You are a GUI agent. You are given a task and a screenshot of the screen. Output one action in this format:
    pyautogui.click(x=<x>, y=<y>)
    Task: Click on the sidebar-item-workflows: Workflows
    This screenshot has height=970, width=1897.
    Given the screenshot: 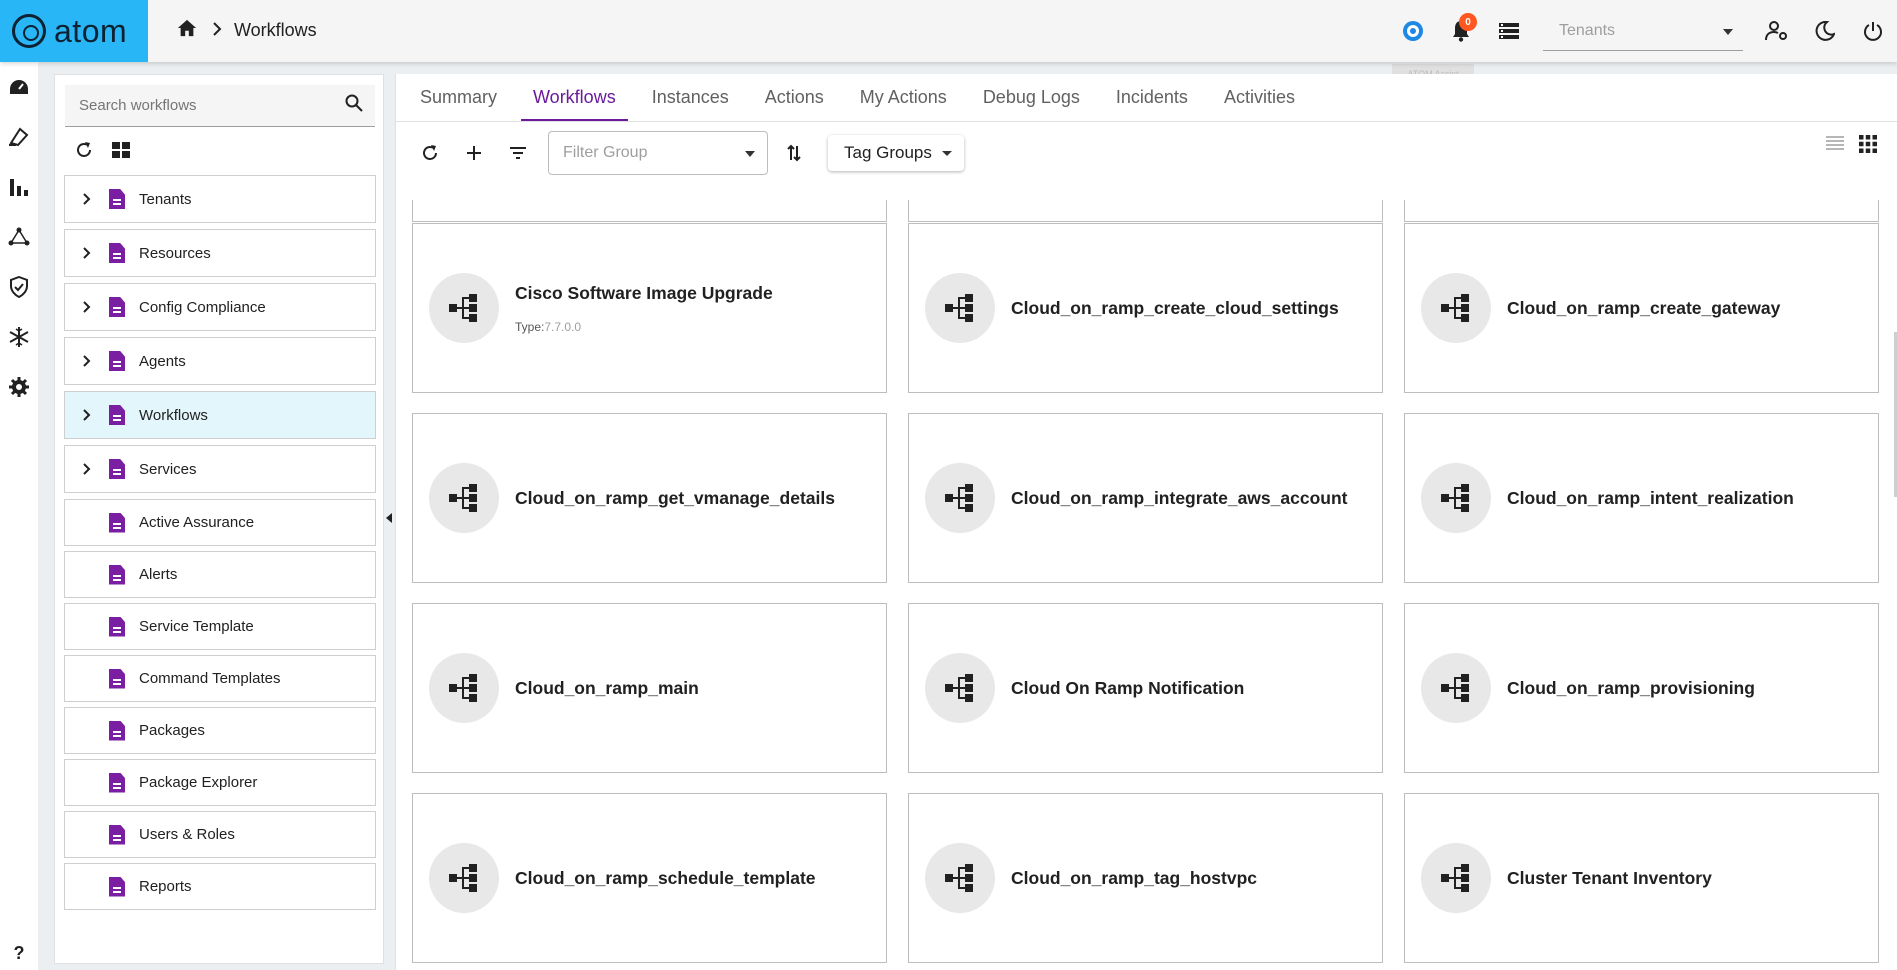 What is the action you would take?
    pyautogui.click(x=220, y=415)
    